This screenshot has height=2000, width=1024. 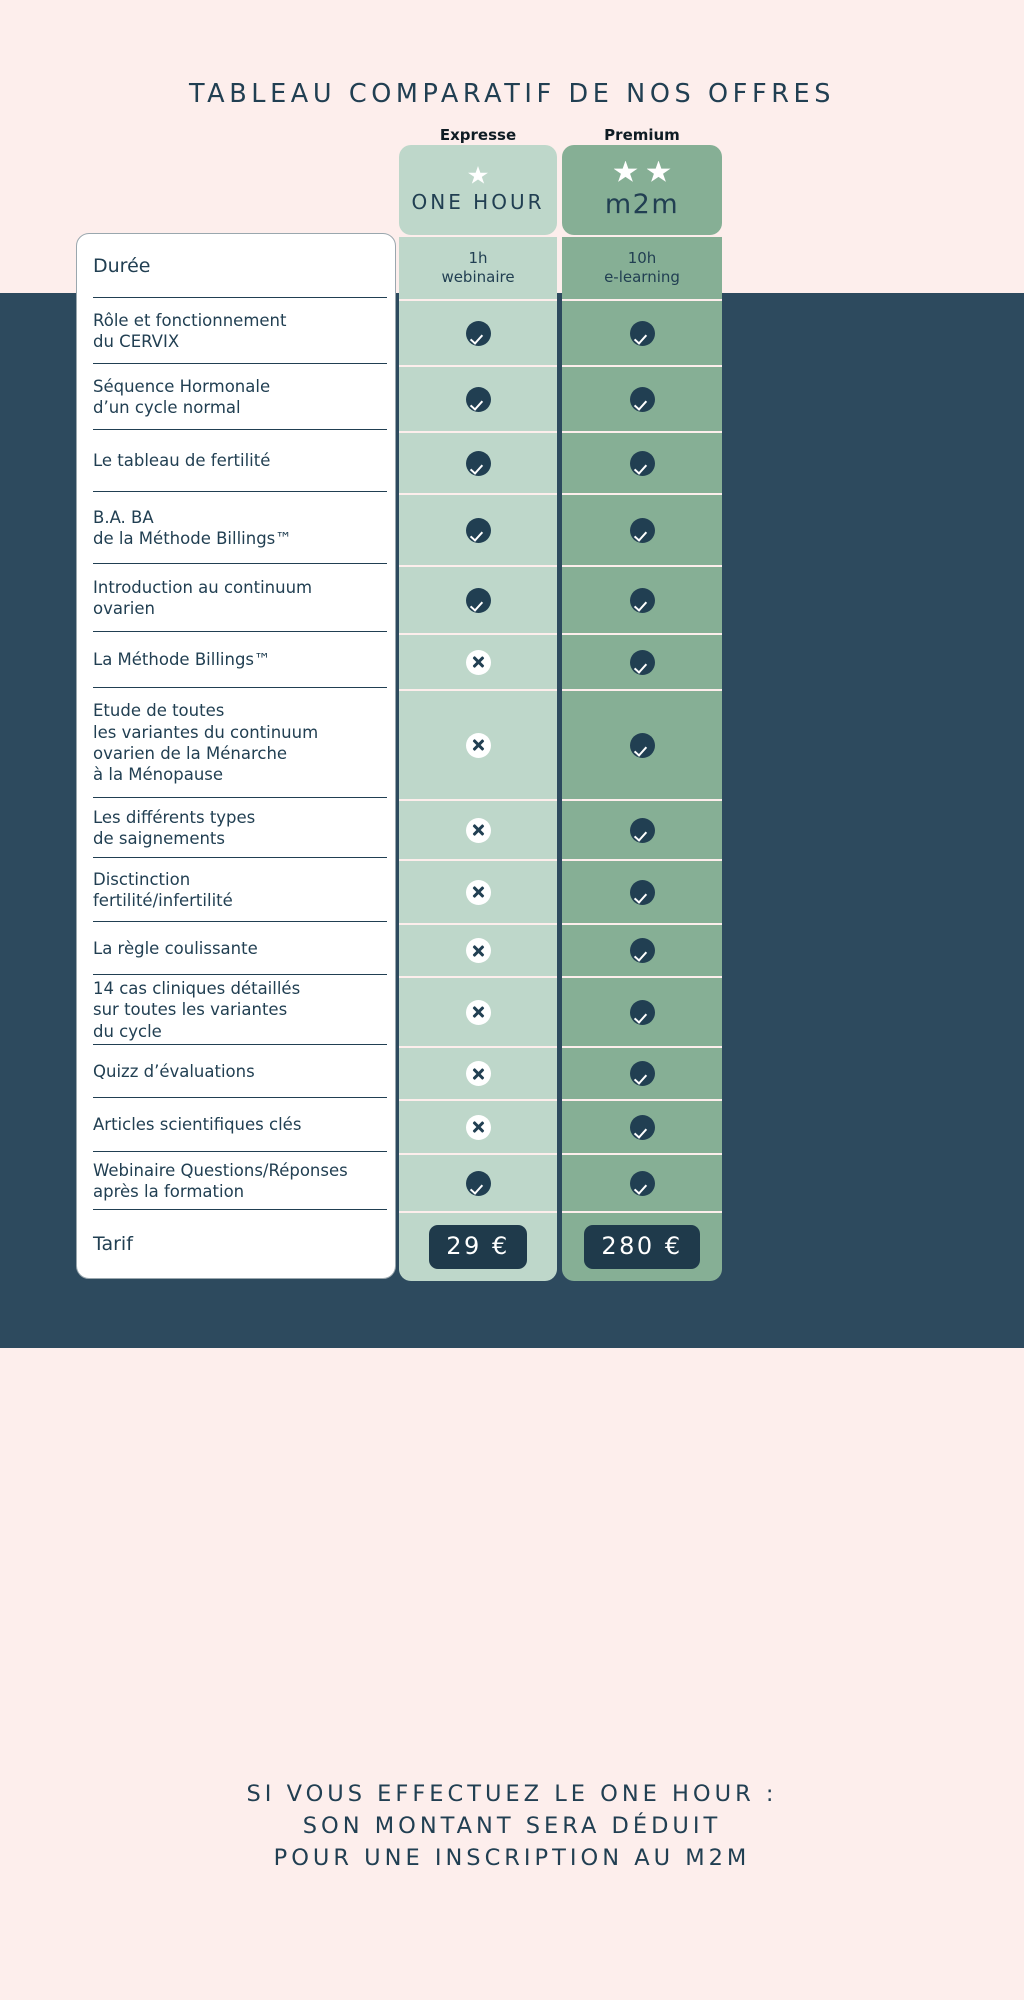 I want to click on feature-row: Durée, so click(x=236, y=266).